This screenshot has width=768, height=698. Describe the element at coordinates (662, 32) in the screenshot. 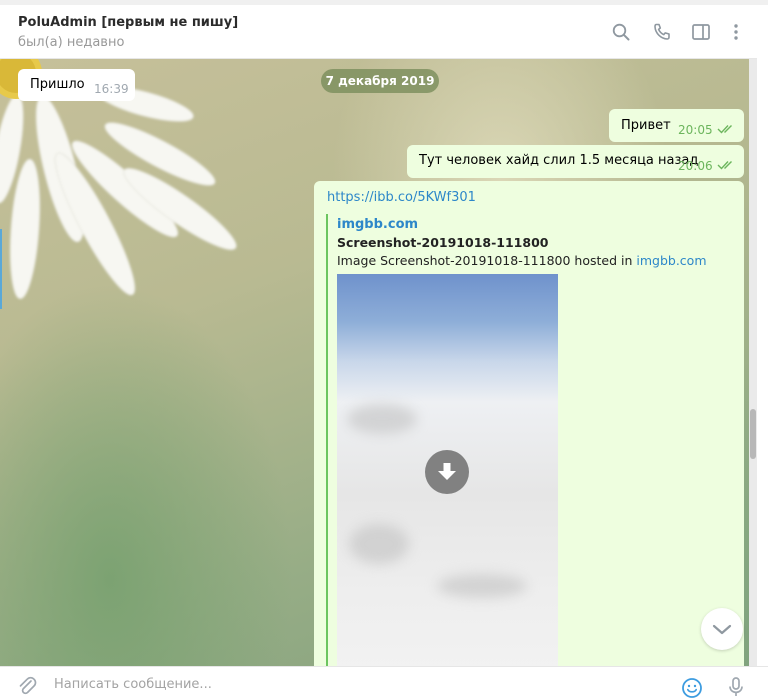

I see `phone-icon` at that location.